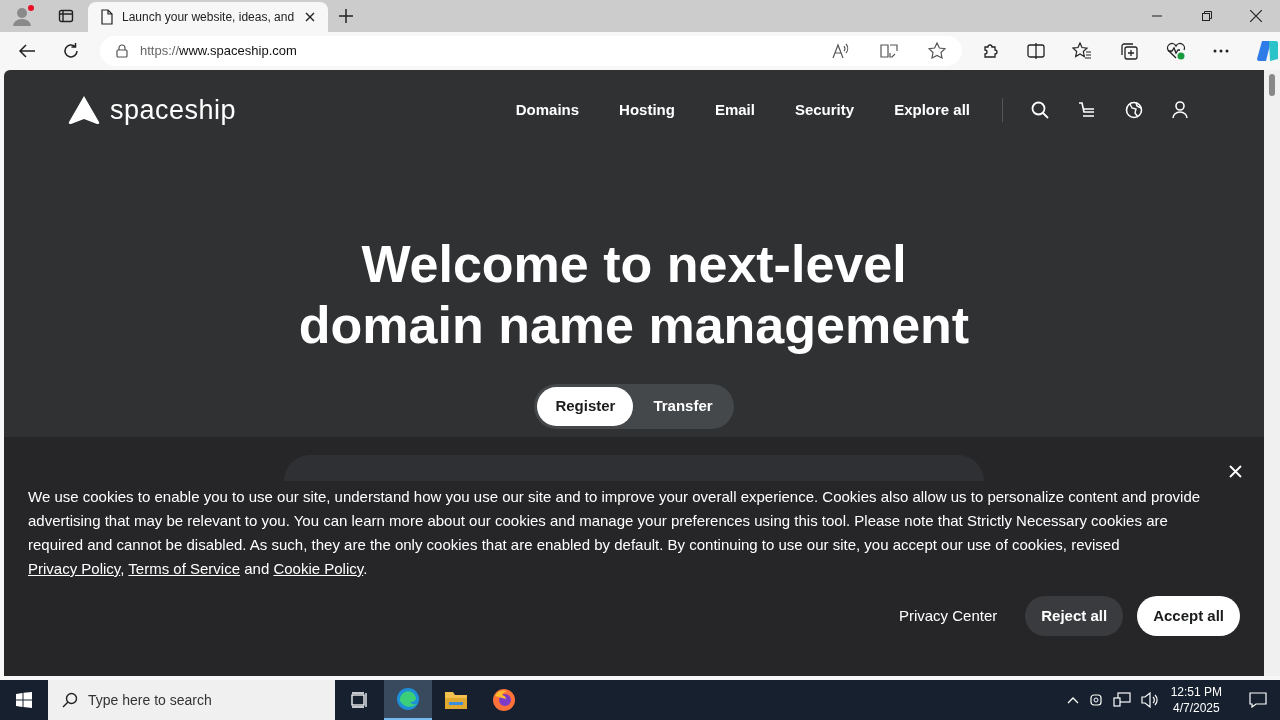 The width and height of the screenshot is (1280, 720). I want to click on back-icon, so click(27, 51).